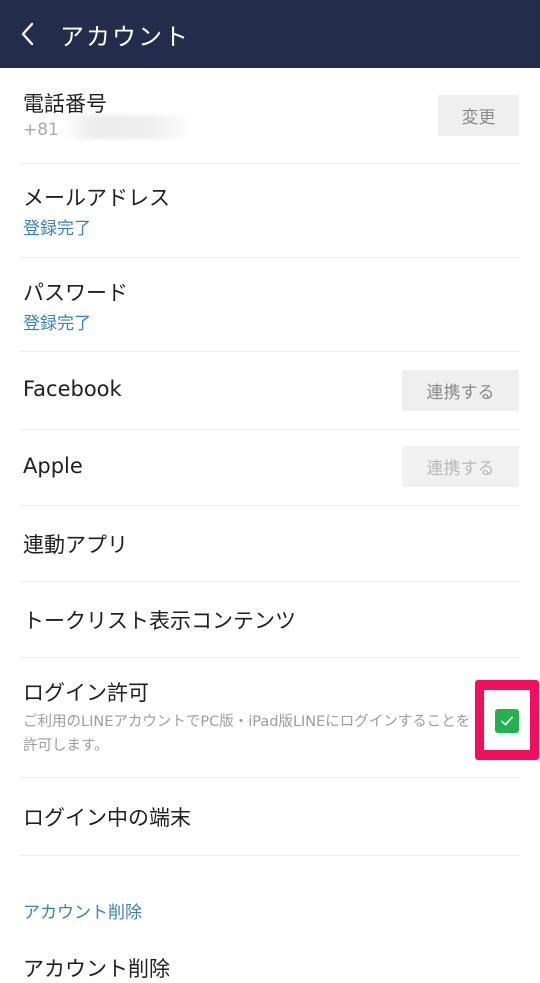  I want to click on chevron-left-icon, so click(27, 34).